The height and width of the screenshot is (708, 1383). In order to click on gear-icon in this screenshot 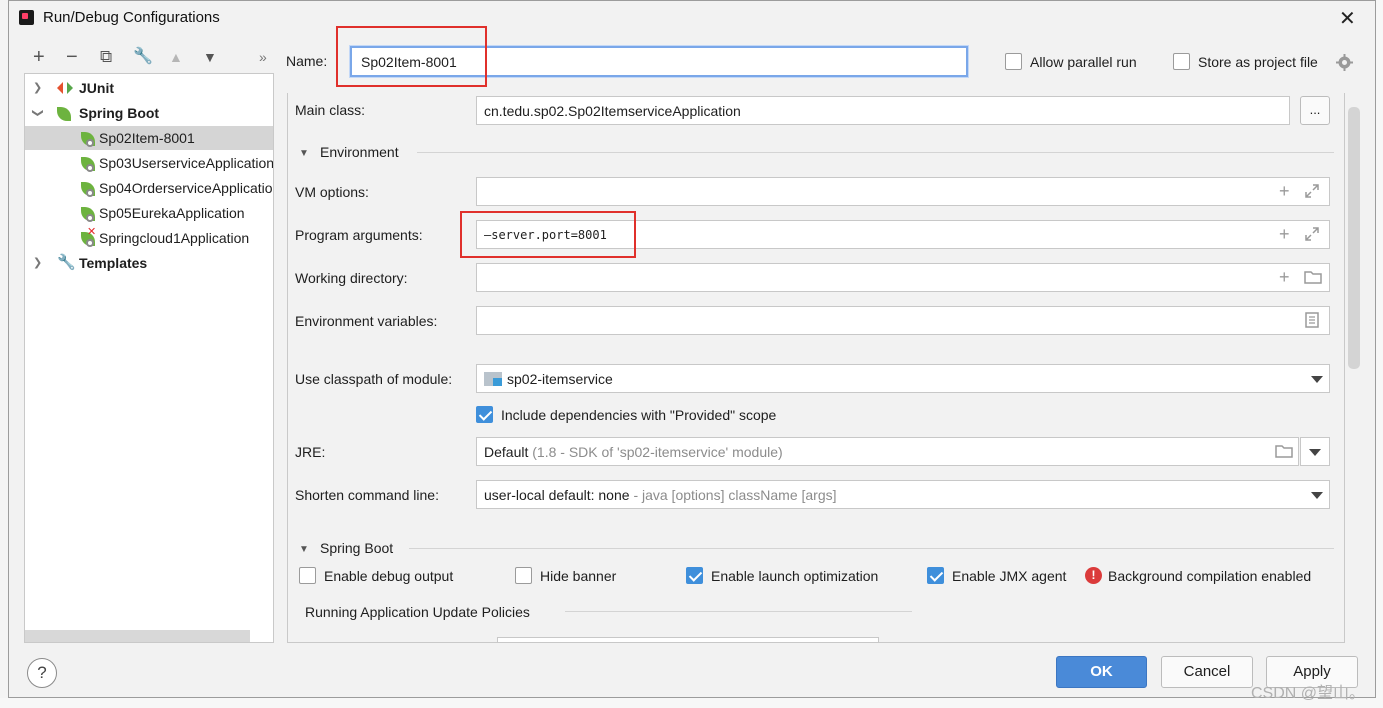, I will do `click(1344, 62)`.